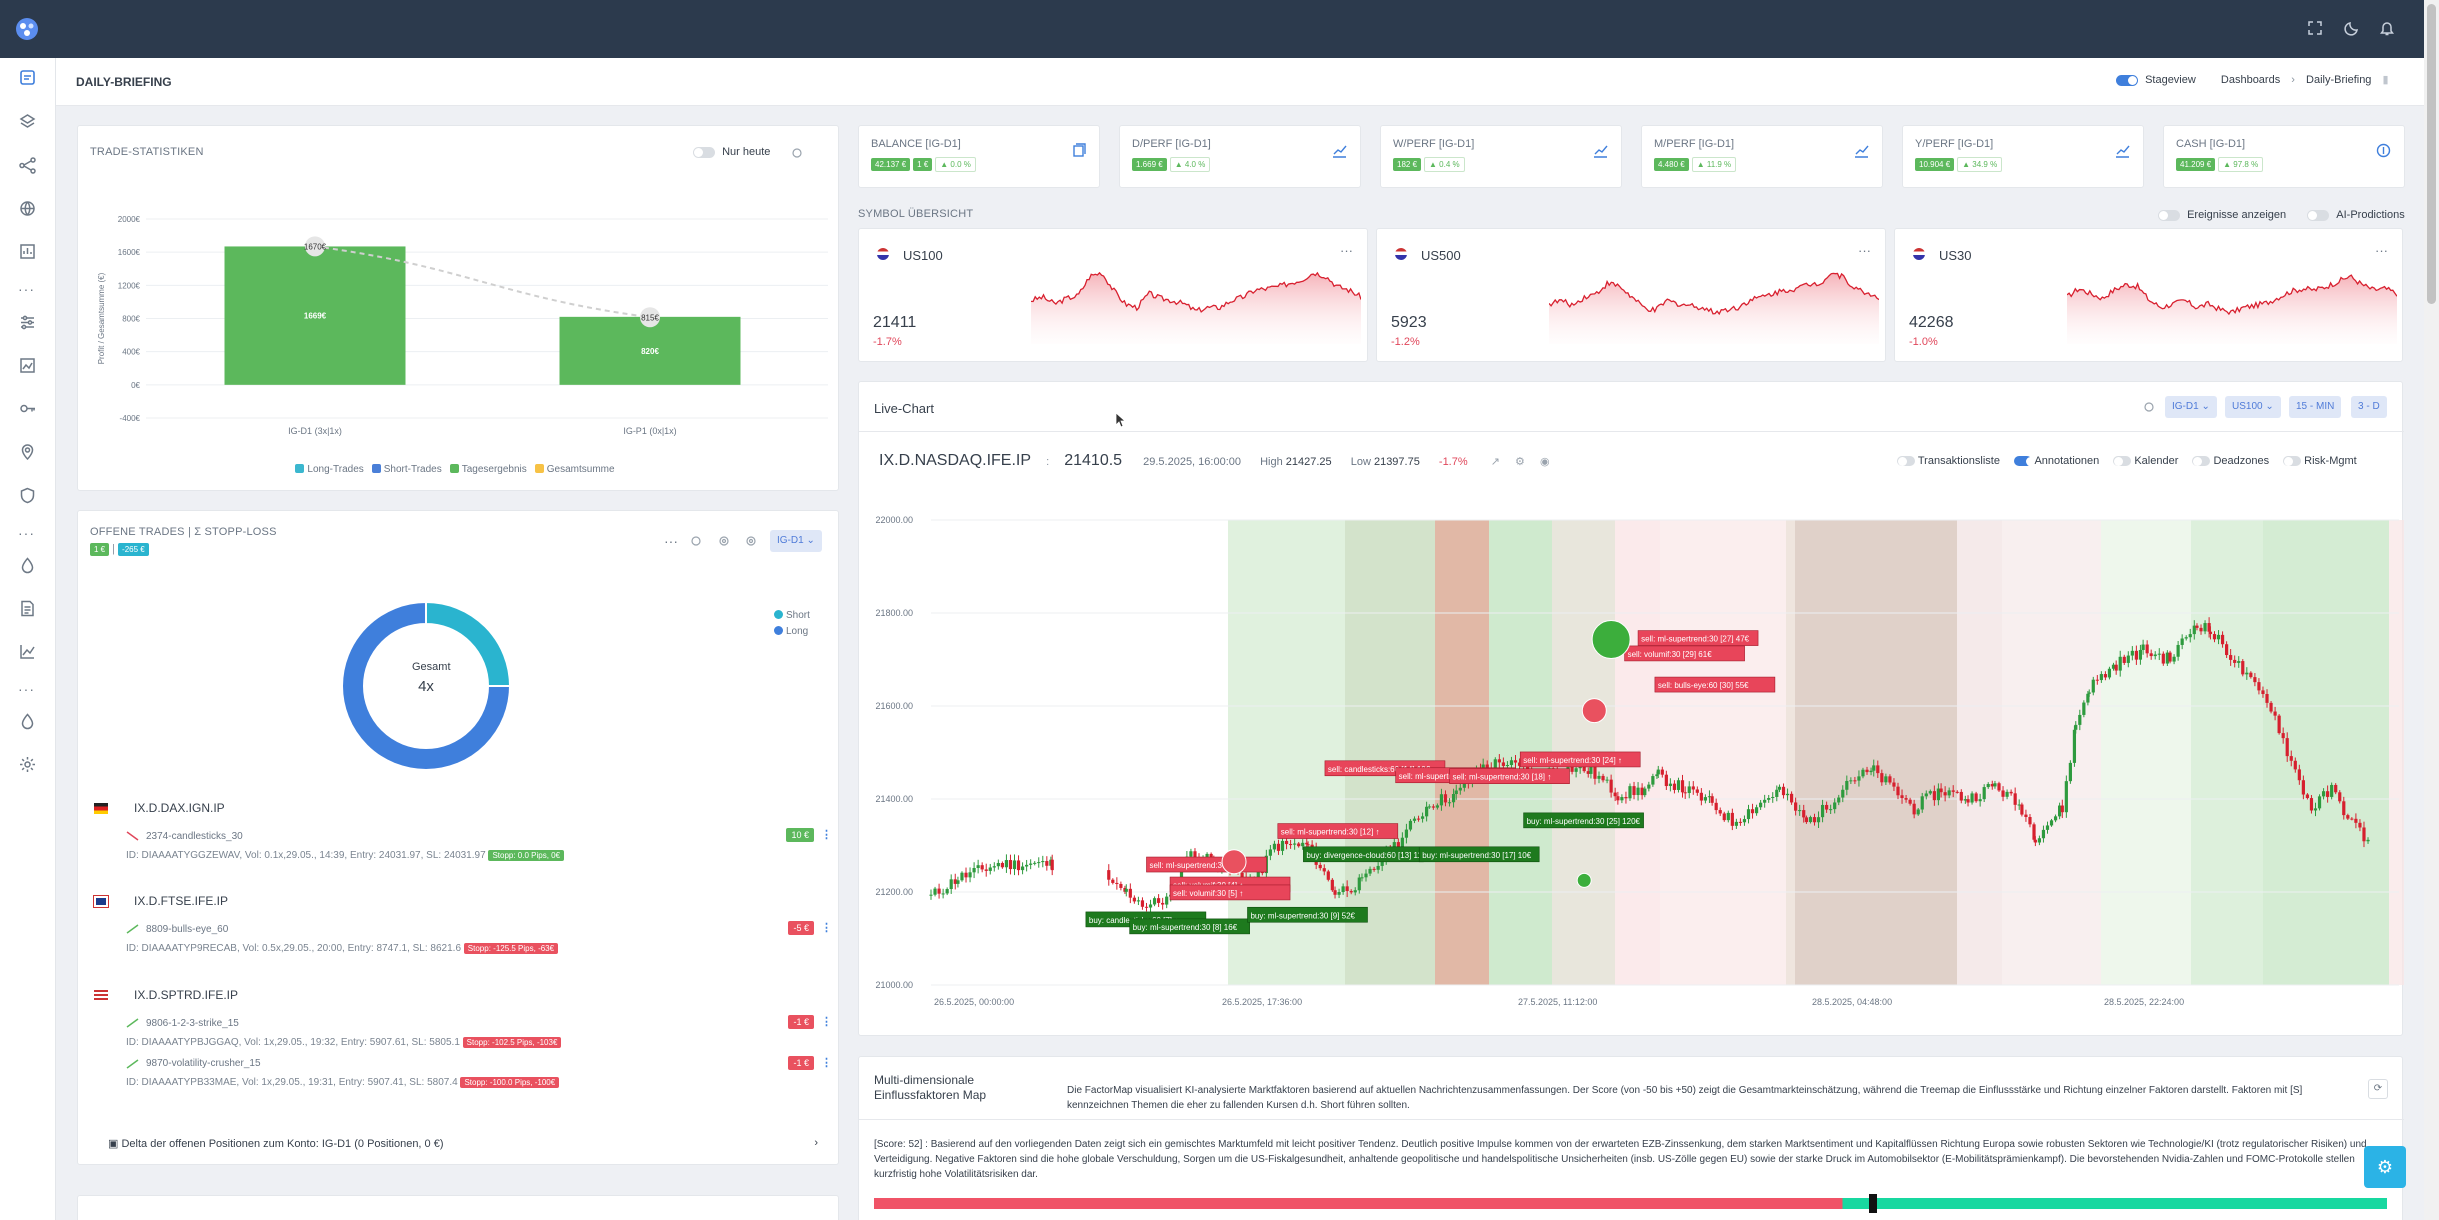  Describe the element at coordinates (1723, 752) in the screenshot. I see `signal-zone` at that location.